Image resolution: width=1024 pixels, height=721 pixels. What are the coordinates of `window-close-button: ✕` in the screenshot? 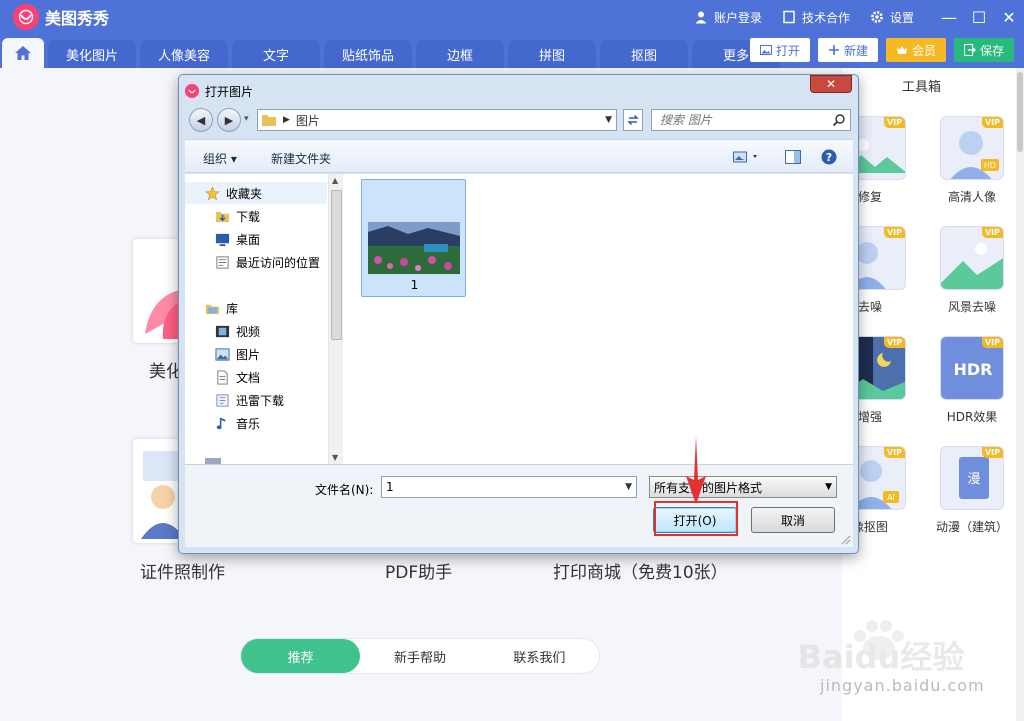 It's located at (1009, 17).